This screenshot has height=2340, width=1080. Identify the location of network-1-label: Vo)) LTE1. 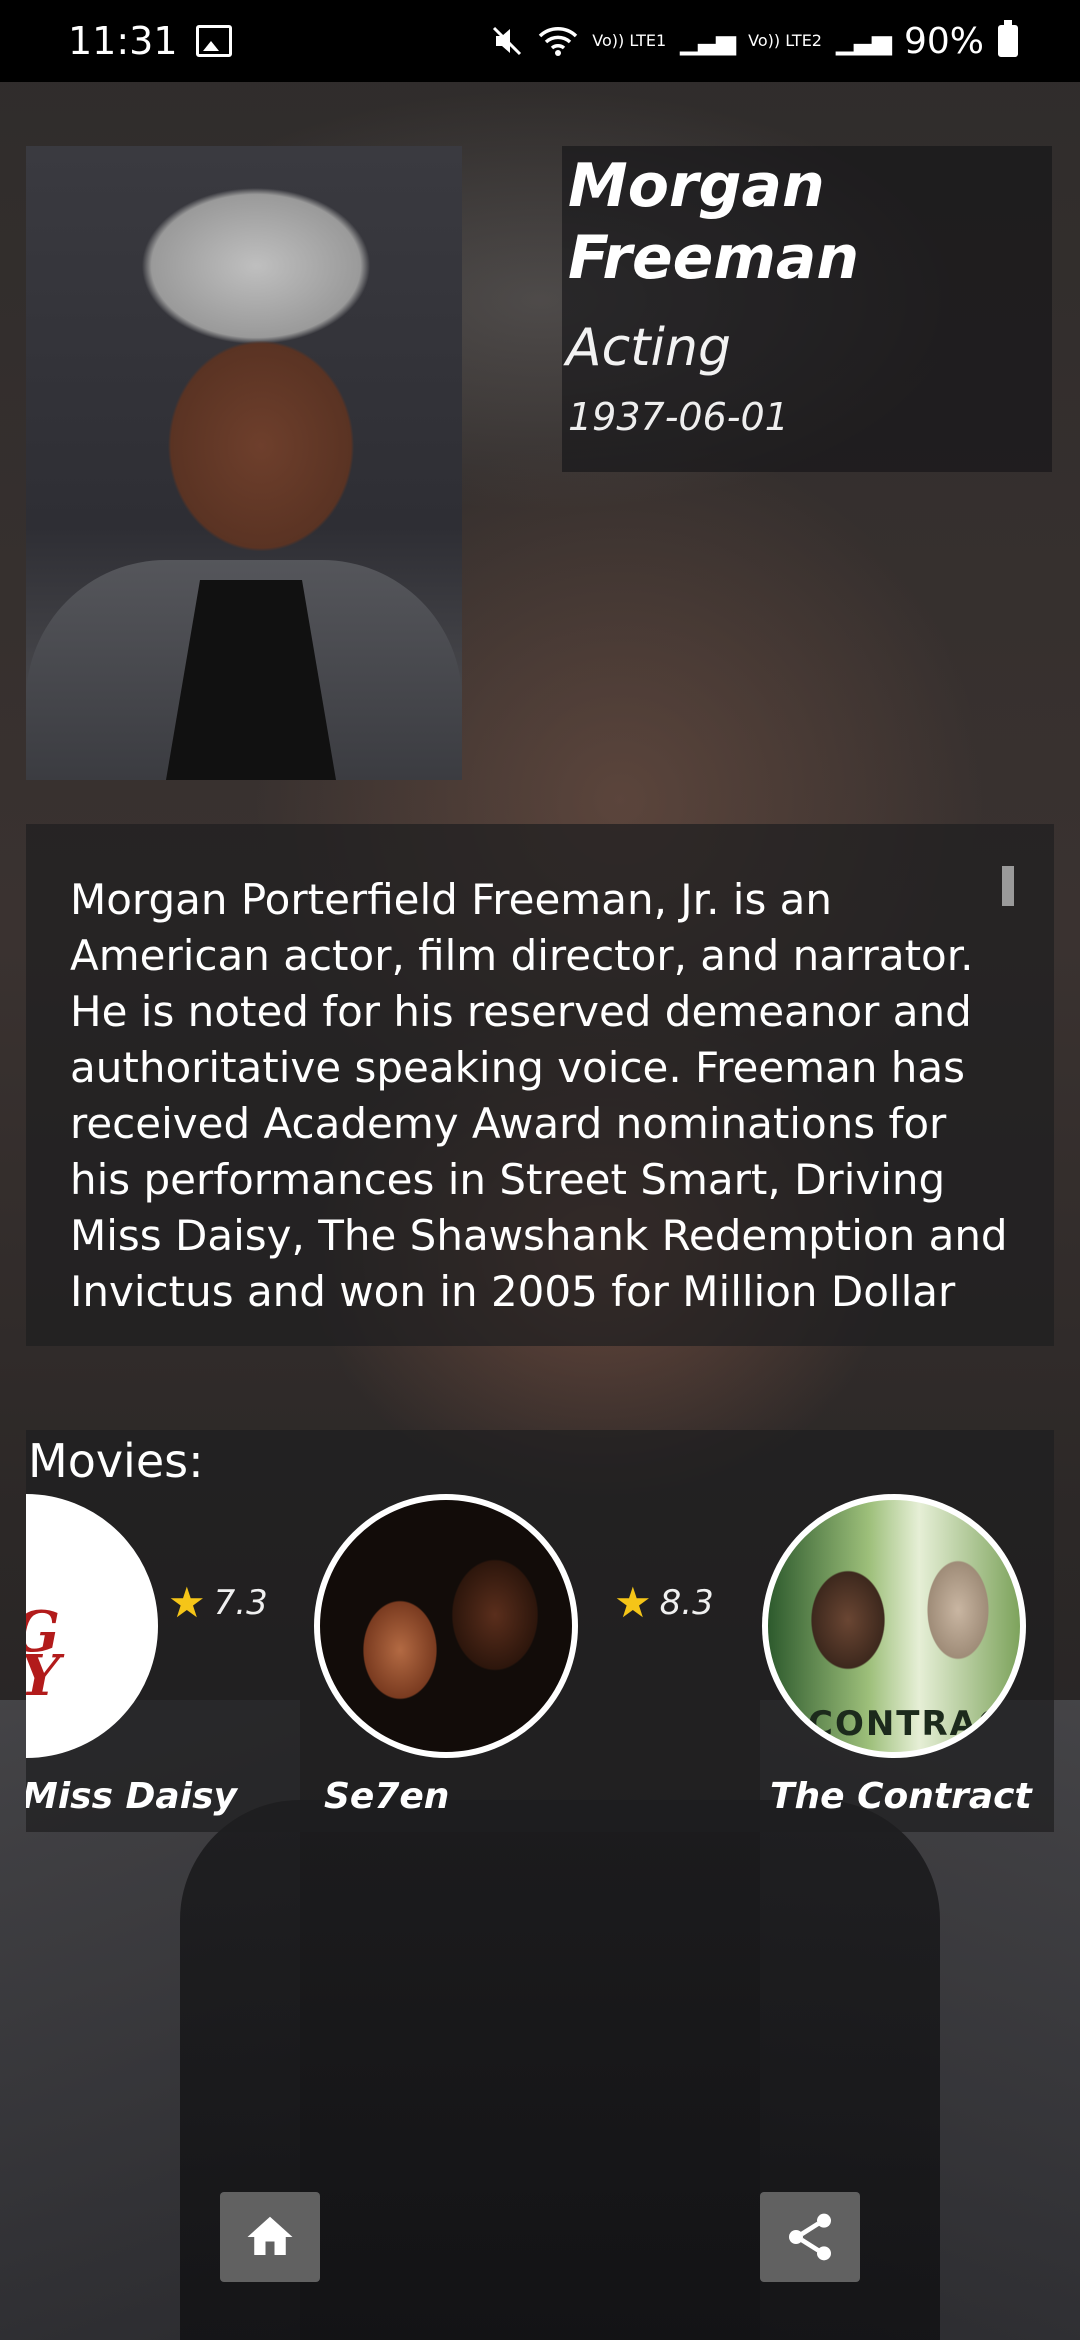
(629, 40).